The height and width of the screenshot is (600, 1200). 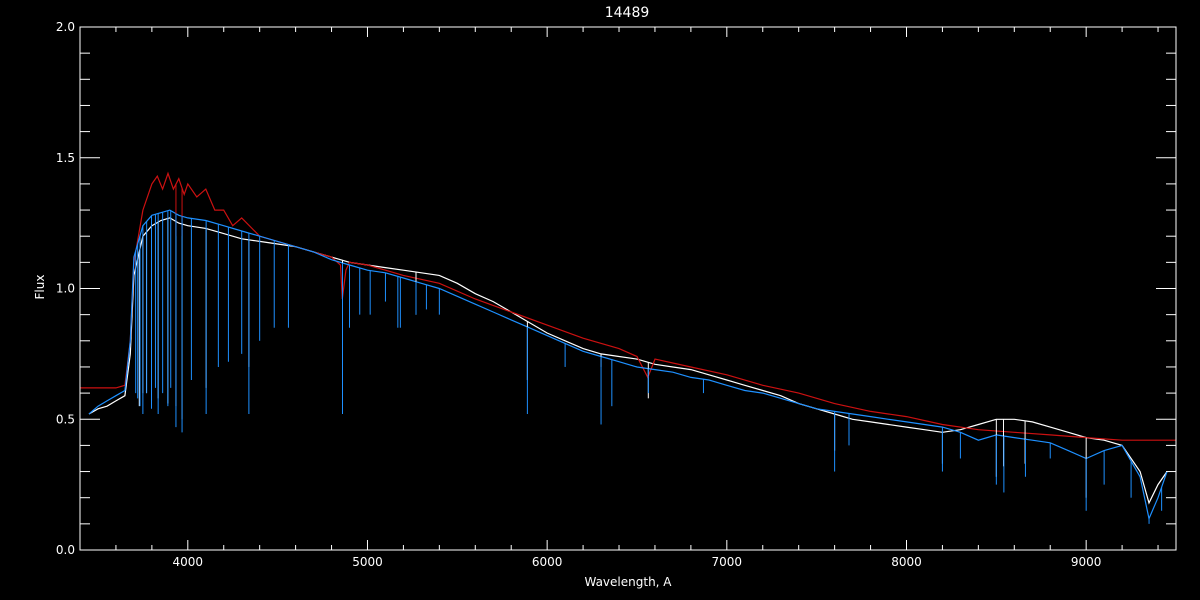 I want to click on y-tick-label: 0.5, so click(x=65, y=419).